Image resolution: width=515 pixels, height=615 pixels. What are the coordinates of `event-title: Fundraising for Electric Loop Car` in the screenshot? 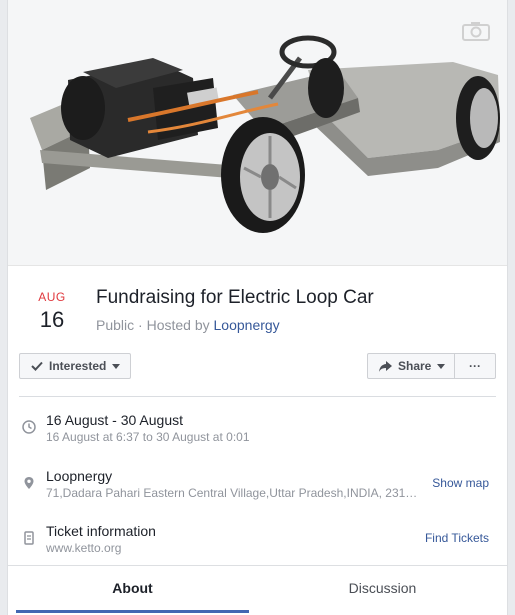 It's located at (235, 297).